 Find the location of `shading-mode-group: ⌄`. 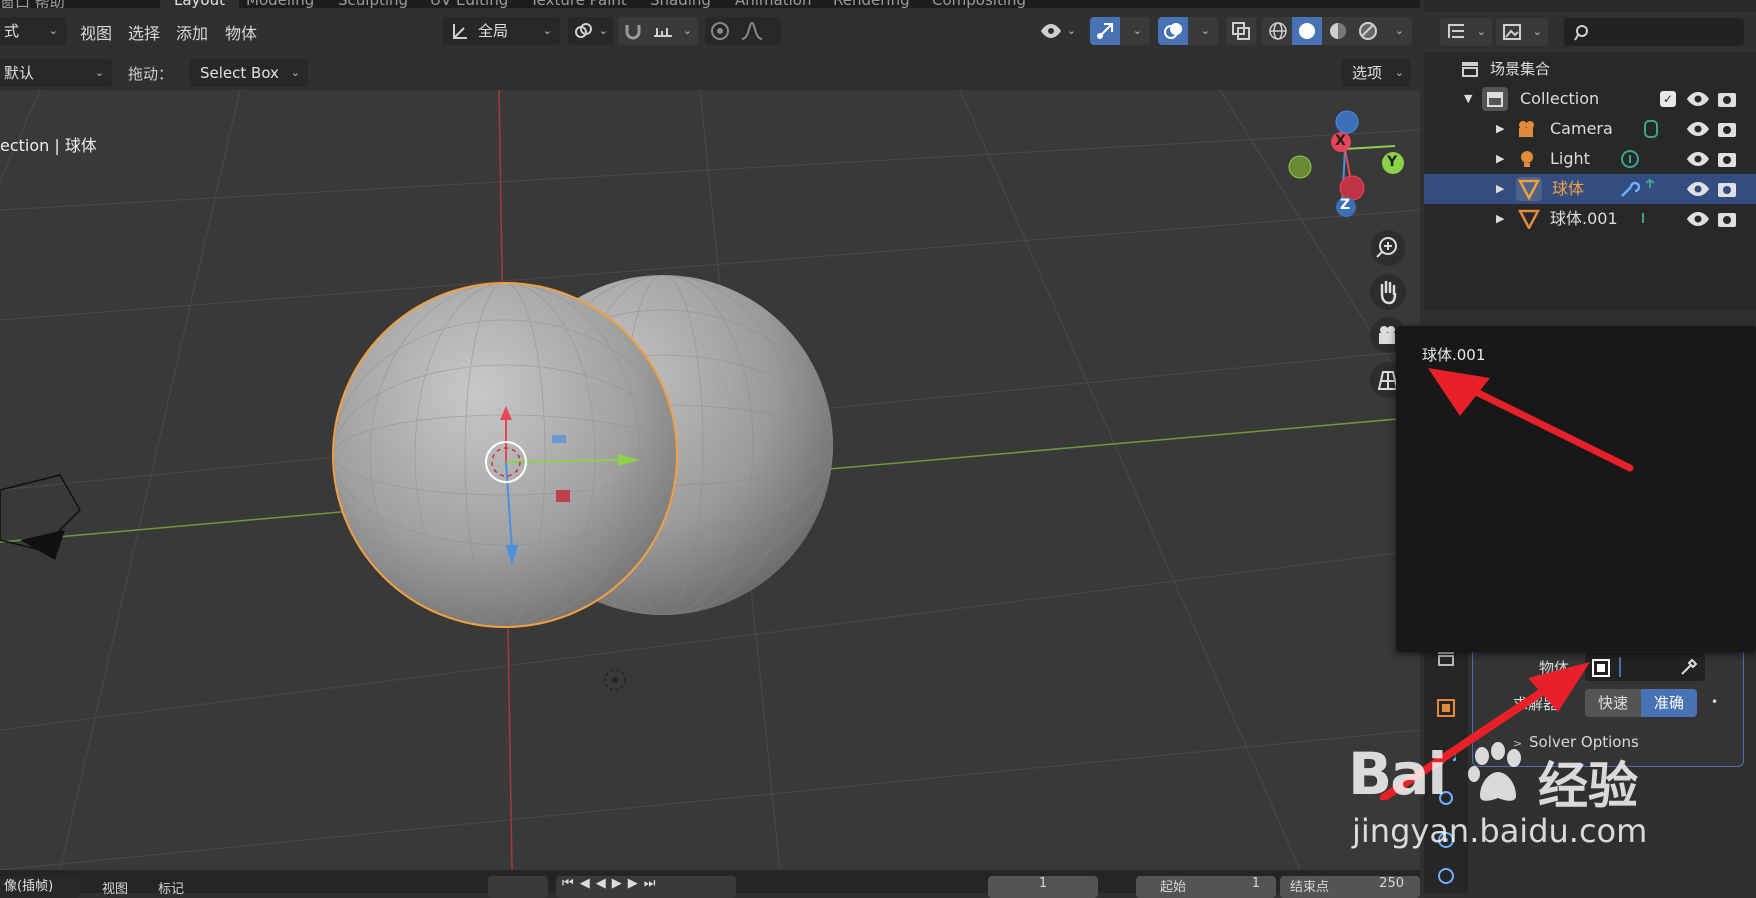

shading-mode-group: ⌄ is located at coordinates (1337, 31).